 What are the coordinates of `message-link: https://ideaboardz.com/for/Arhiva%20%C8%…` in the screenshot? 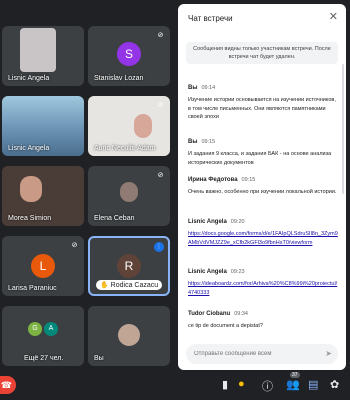 It's located at (263, 288).